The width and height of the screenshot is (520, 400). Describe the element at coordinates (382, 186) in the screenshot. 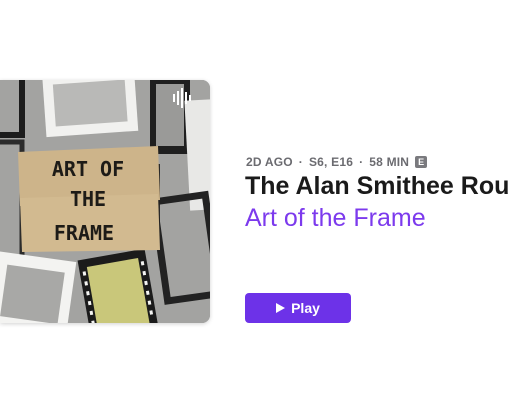

I see `show-title: The Alan Smithee Rou` at that location.